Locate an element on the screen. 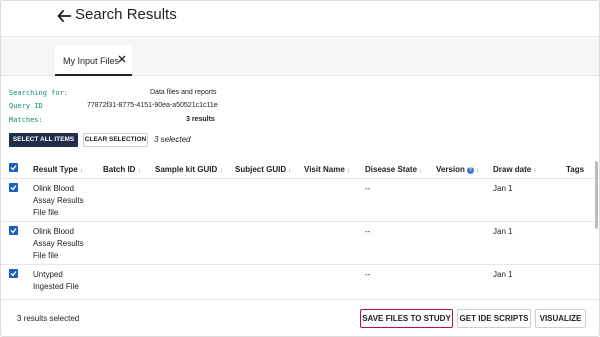 This screenshot has width=600, height=337. page-title: Search Results is located at coordinates (126, 14).